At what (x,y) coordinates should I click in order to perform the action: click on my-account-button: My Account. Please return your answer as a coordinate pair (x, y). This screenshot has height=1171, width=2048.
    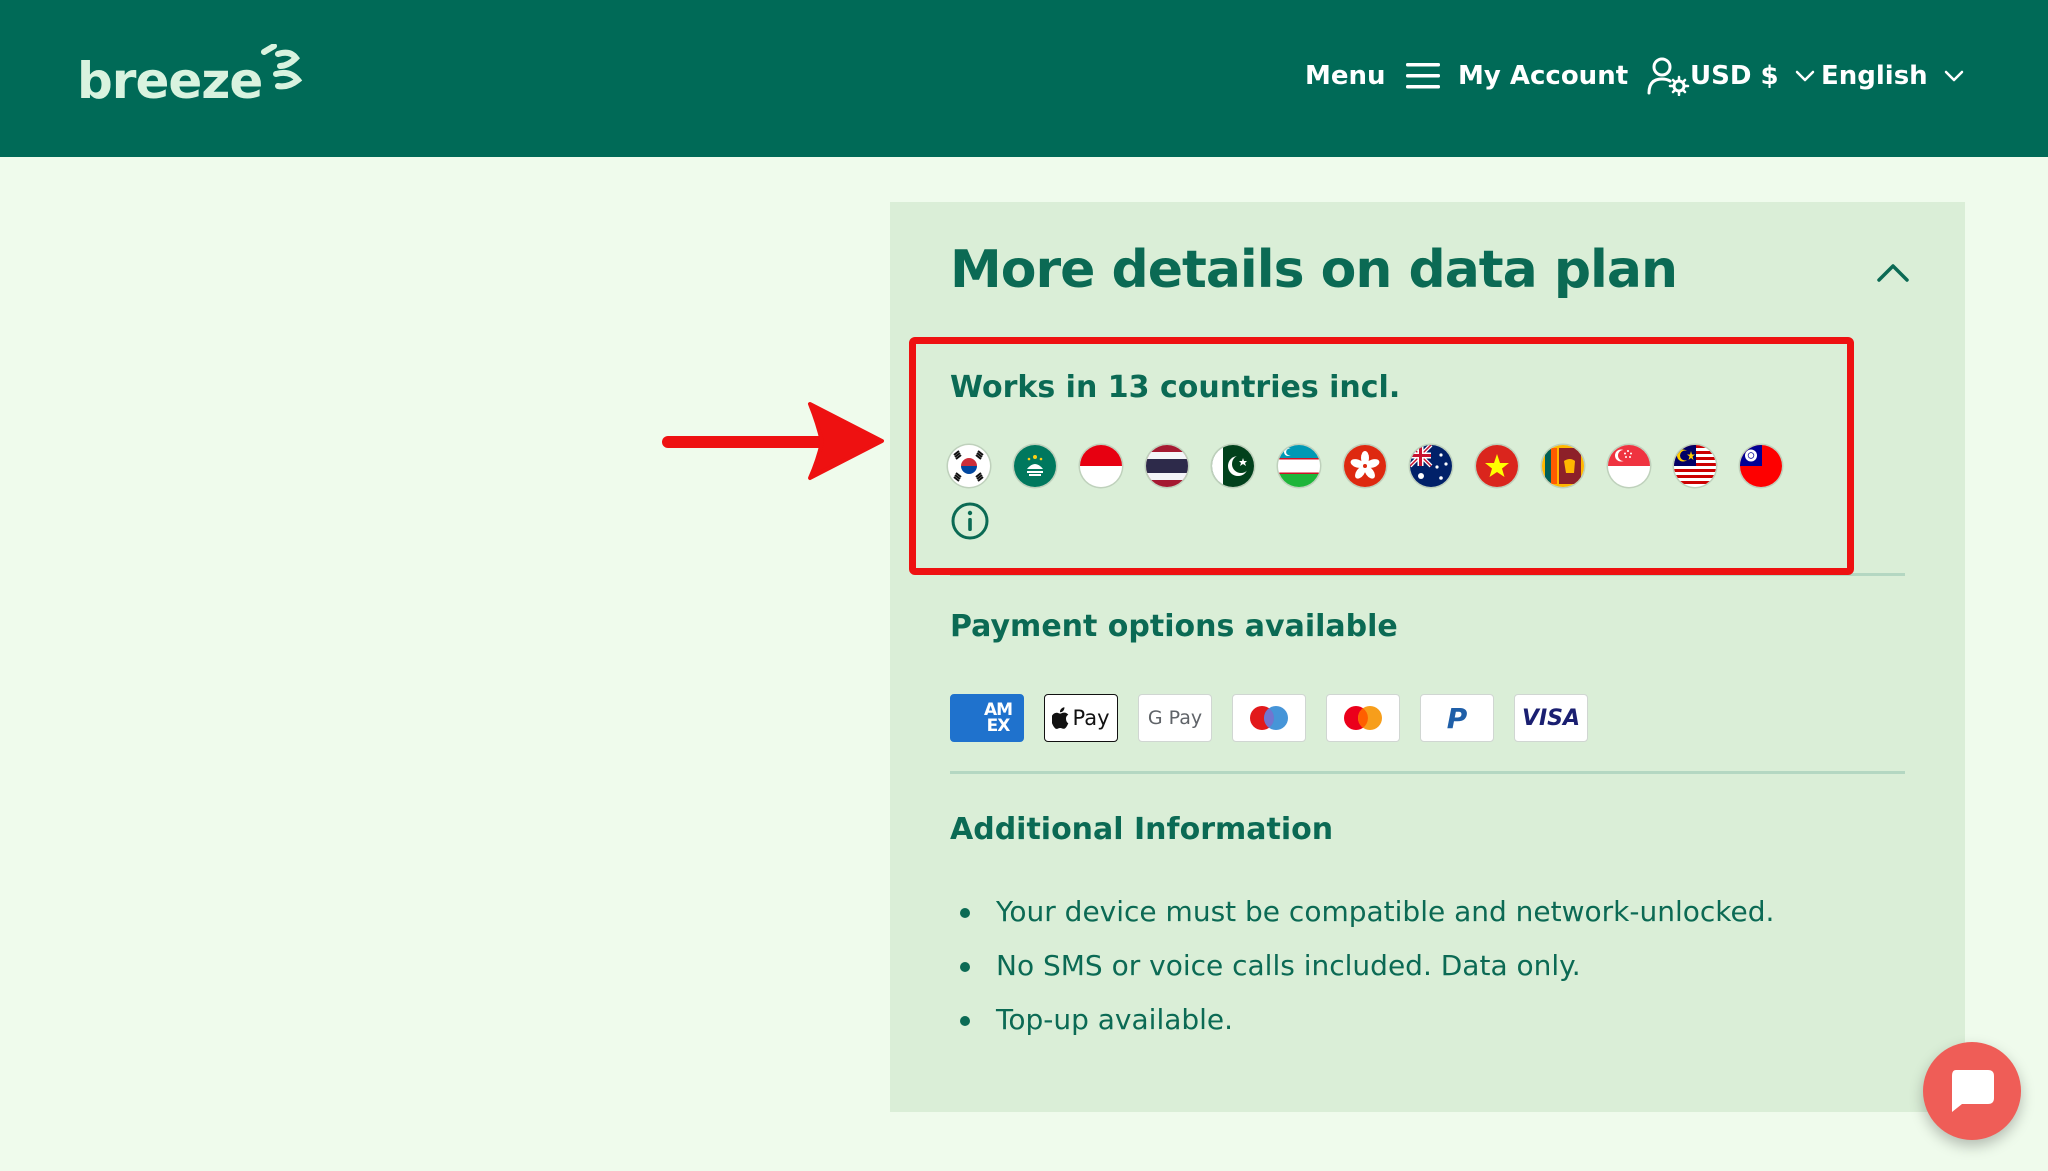
    Looking at the image, I should click on (1574, 76).